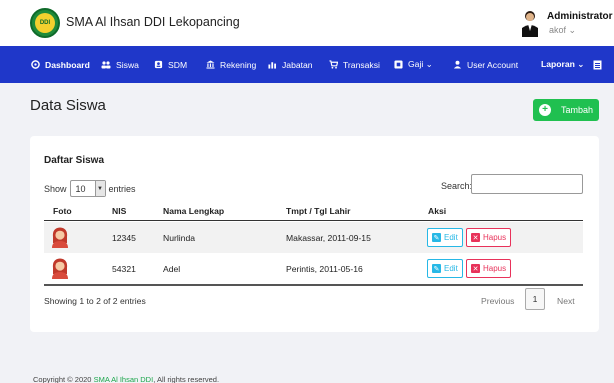 This screenshot has height=383, width=614. Describe the element at coordinates (318, 211) in the screenshot. I see `column-header-ttl: Tmpt / Tgl Lahir` at that location.